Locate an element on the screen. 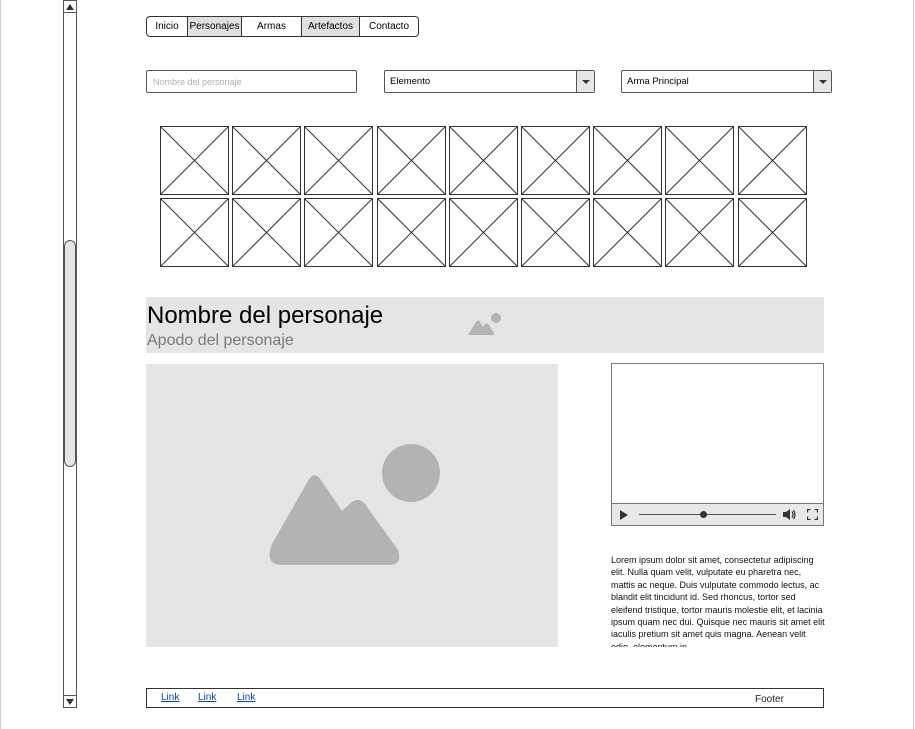 The height and width of the screenshot is (729, 915). scroll-thumb is located at coordinates (70, 353).